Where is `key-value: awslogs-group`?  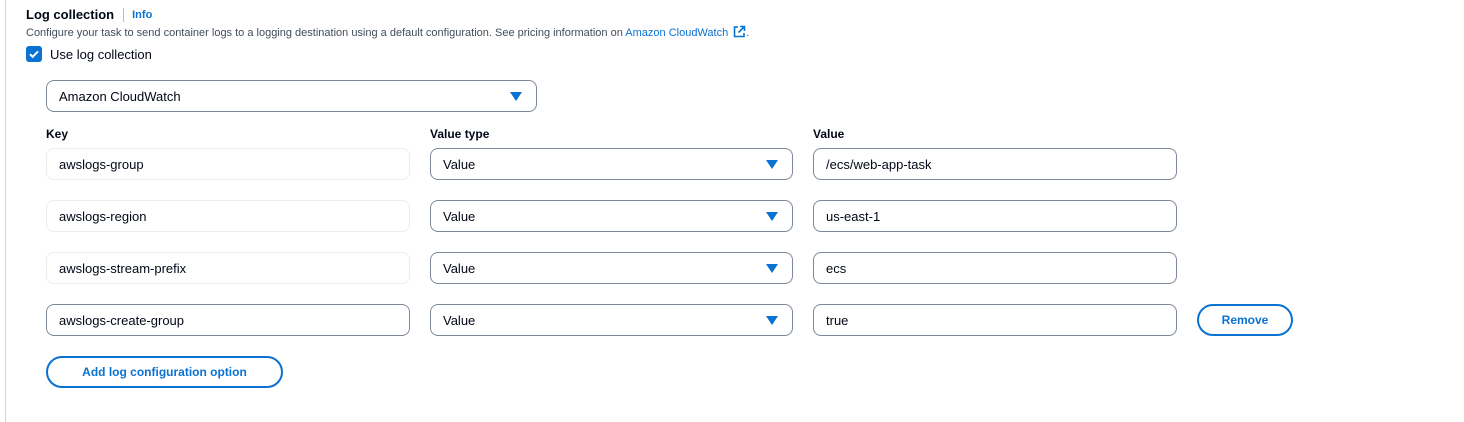
key-value: awslogs-group is located at coordinates (101, 164).